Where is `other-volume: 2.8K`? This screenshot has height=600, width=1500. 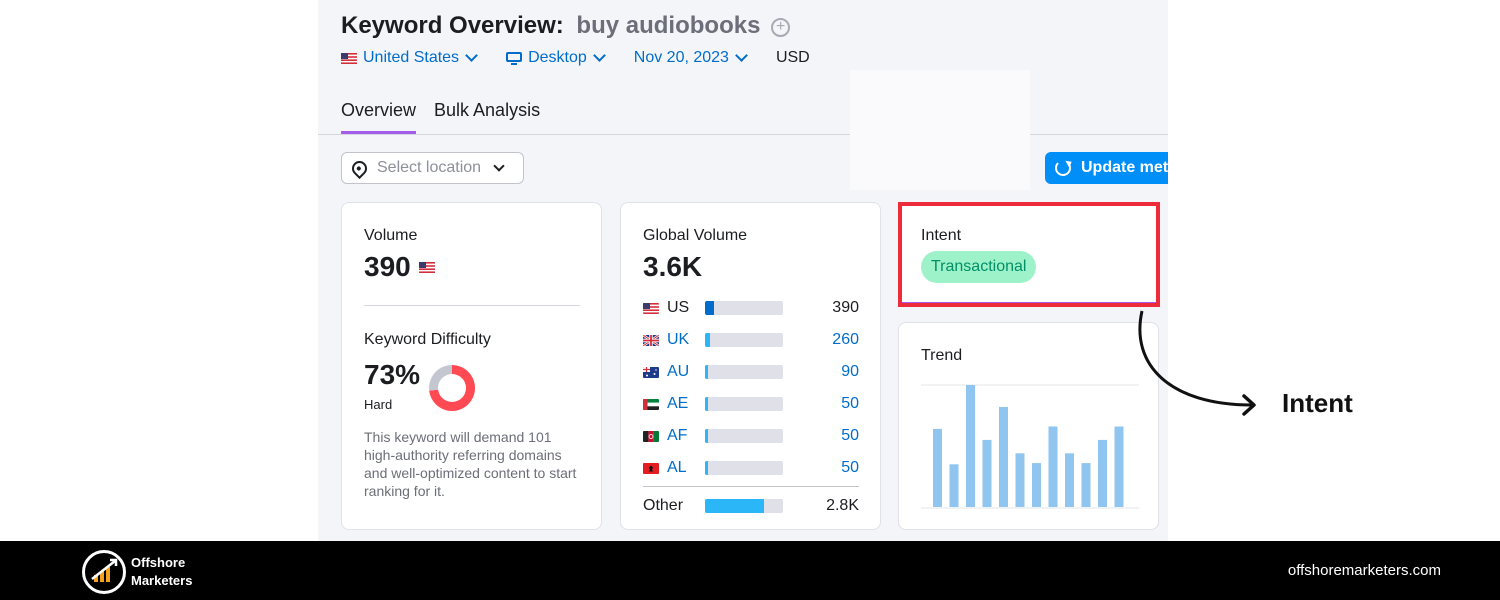 other-volume: 2.8K is located at coordinates (842, 505).